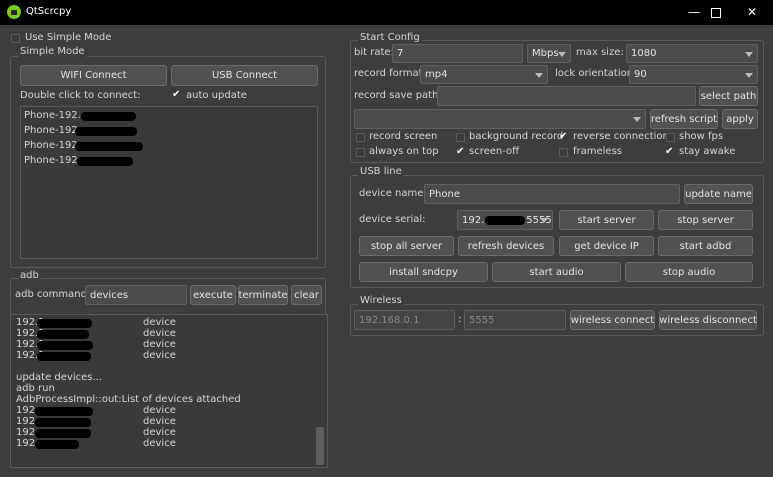 This screenshot has height=477, width=773. What do you see at coordinates (263, 295) in the screenshot?
I see `terminate-button: terminate` at bounding box center [263, 295].